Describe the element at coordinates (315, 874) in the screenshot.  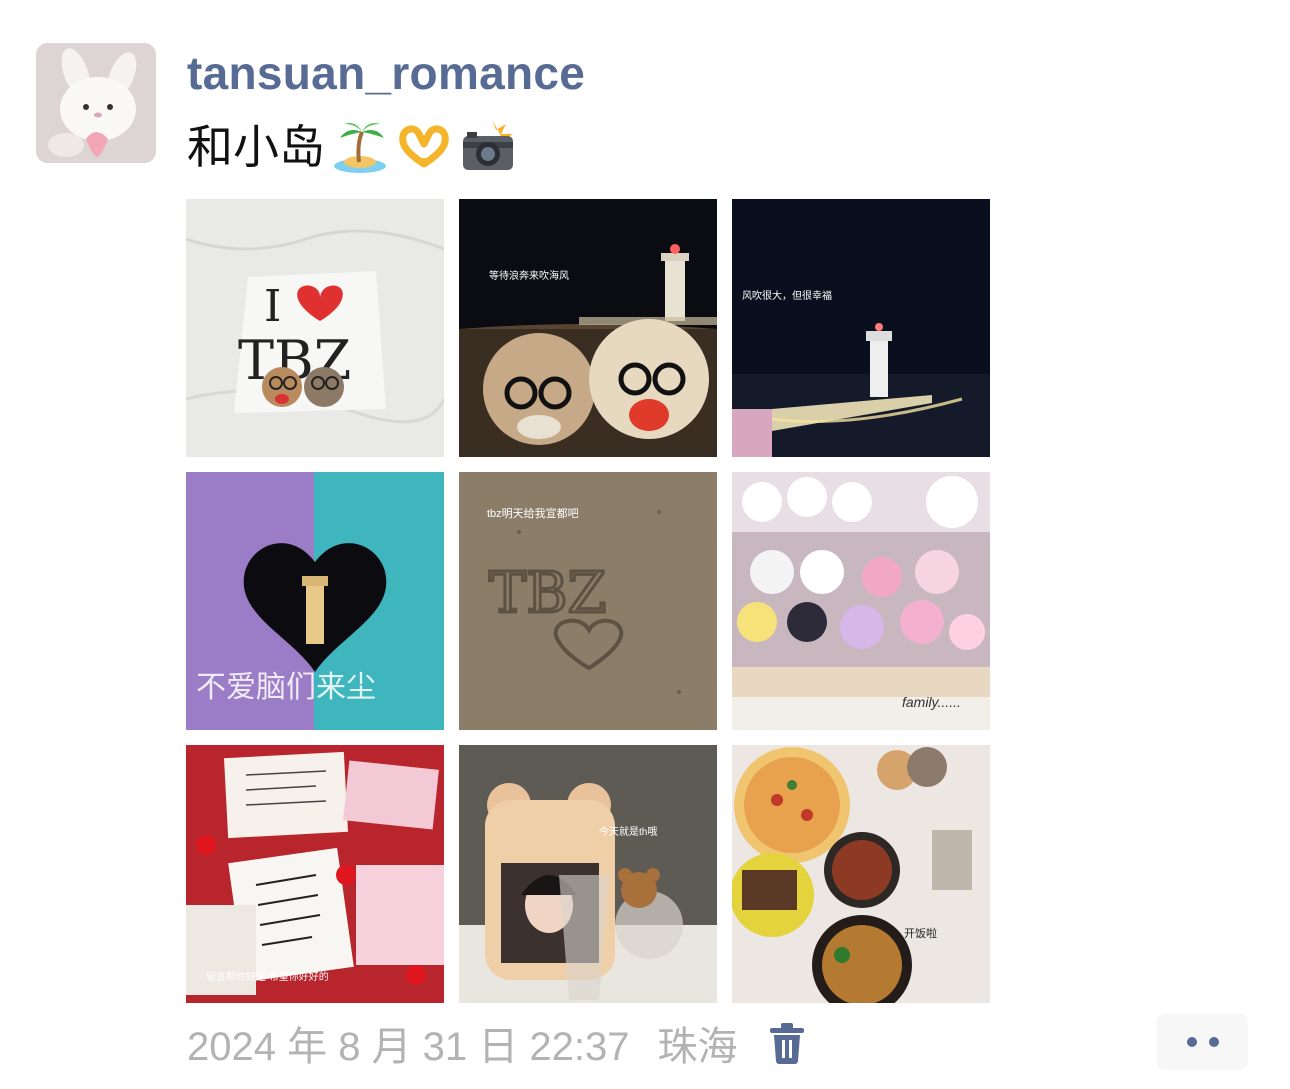
I see `photo-7: 留言帮你好运 希望你好好的` at that location.